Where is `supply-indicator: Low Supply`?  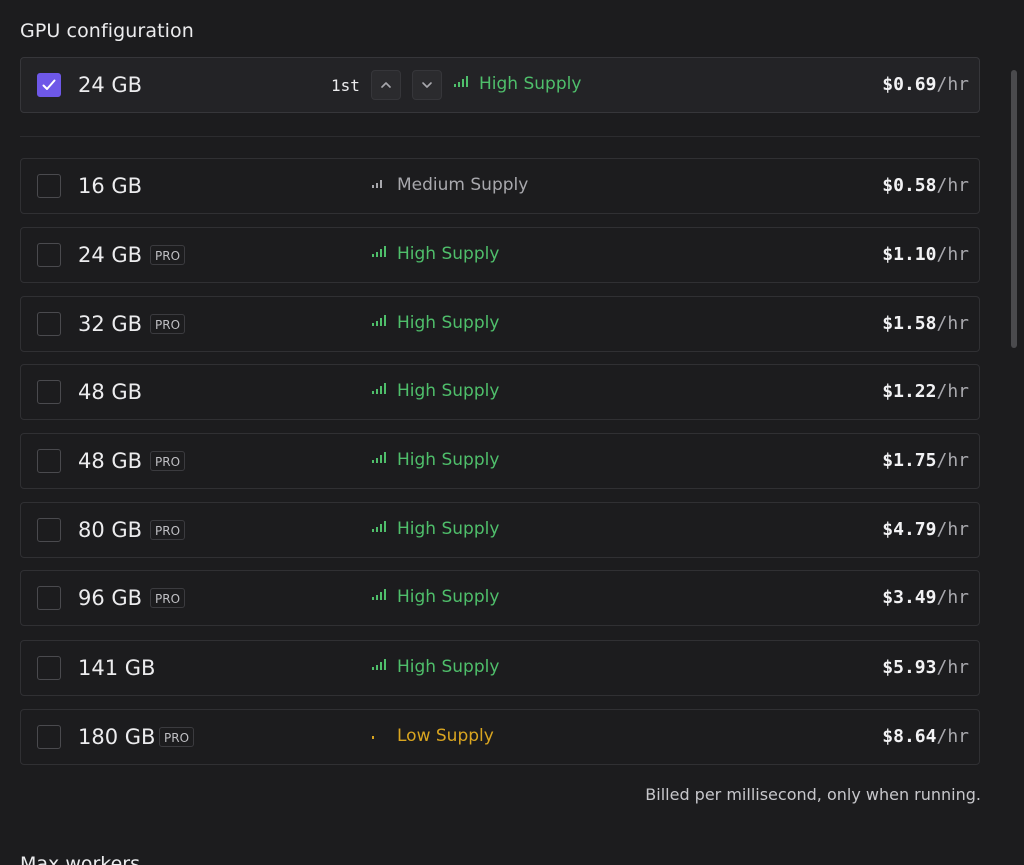
supply-indicator: Low Supply is located at coordinates (433, 736).